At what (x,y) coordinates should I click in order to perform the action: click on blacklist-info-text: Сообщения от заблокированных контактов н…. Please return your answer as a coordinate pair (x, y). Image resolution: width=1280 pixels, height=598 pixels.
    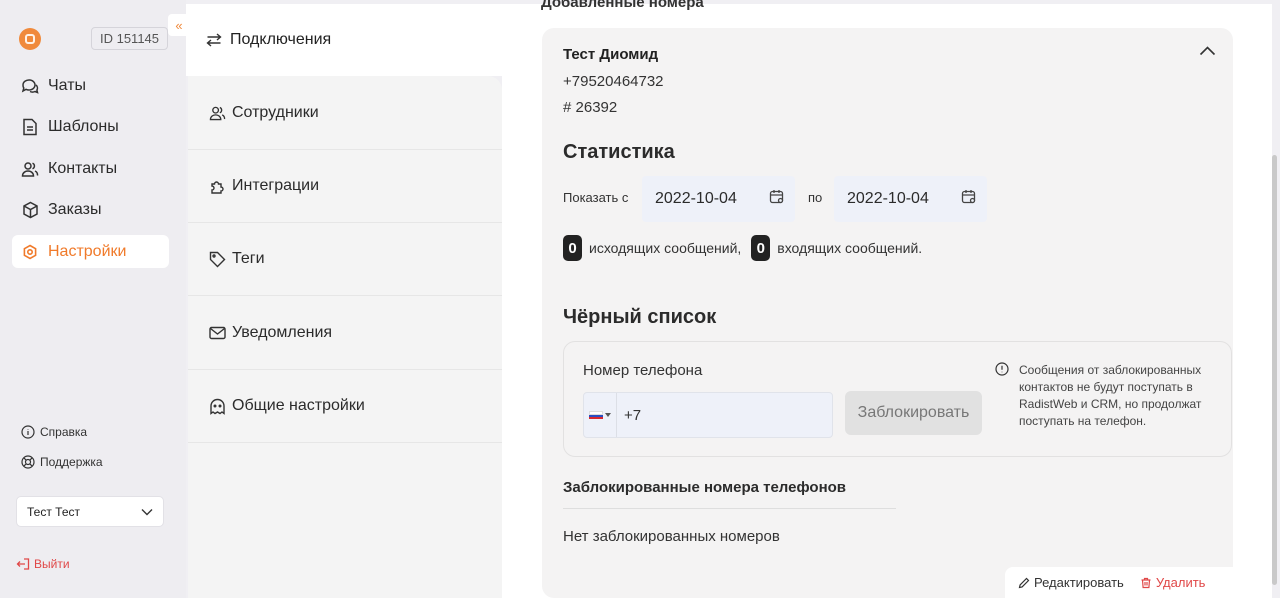
    Looking at the image, I should click on (1110, 395).